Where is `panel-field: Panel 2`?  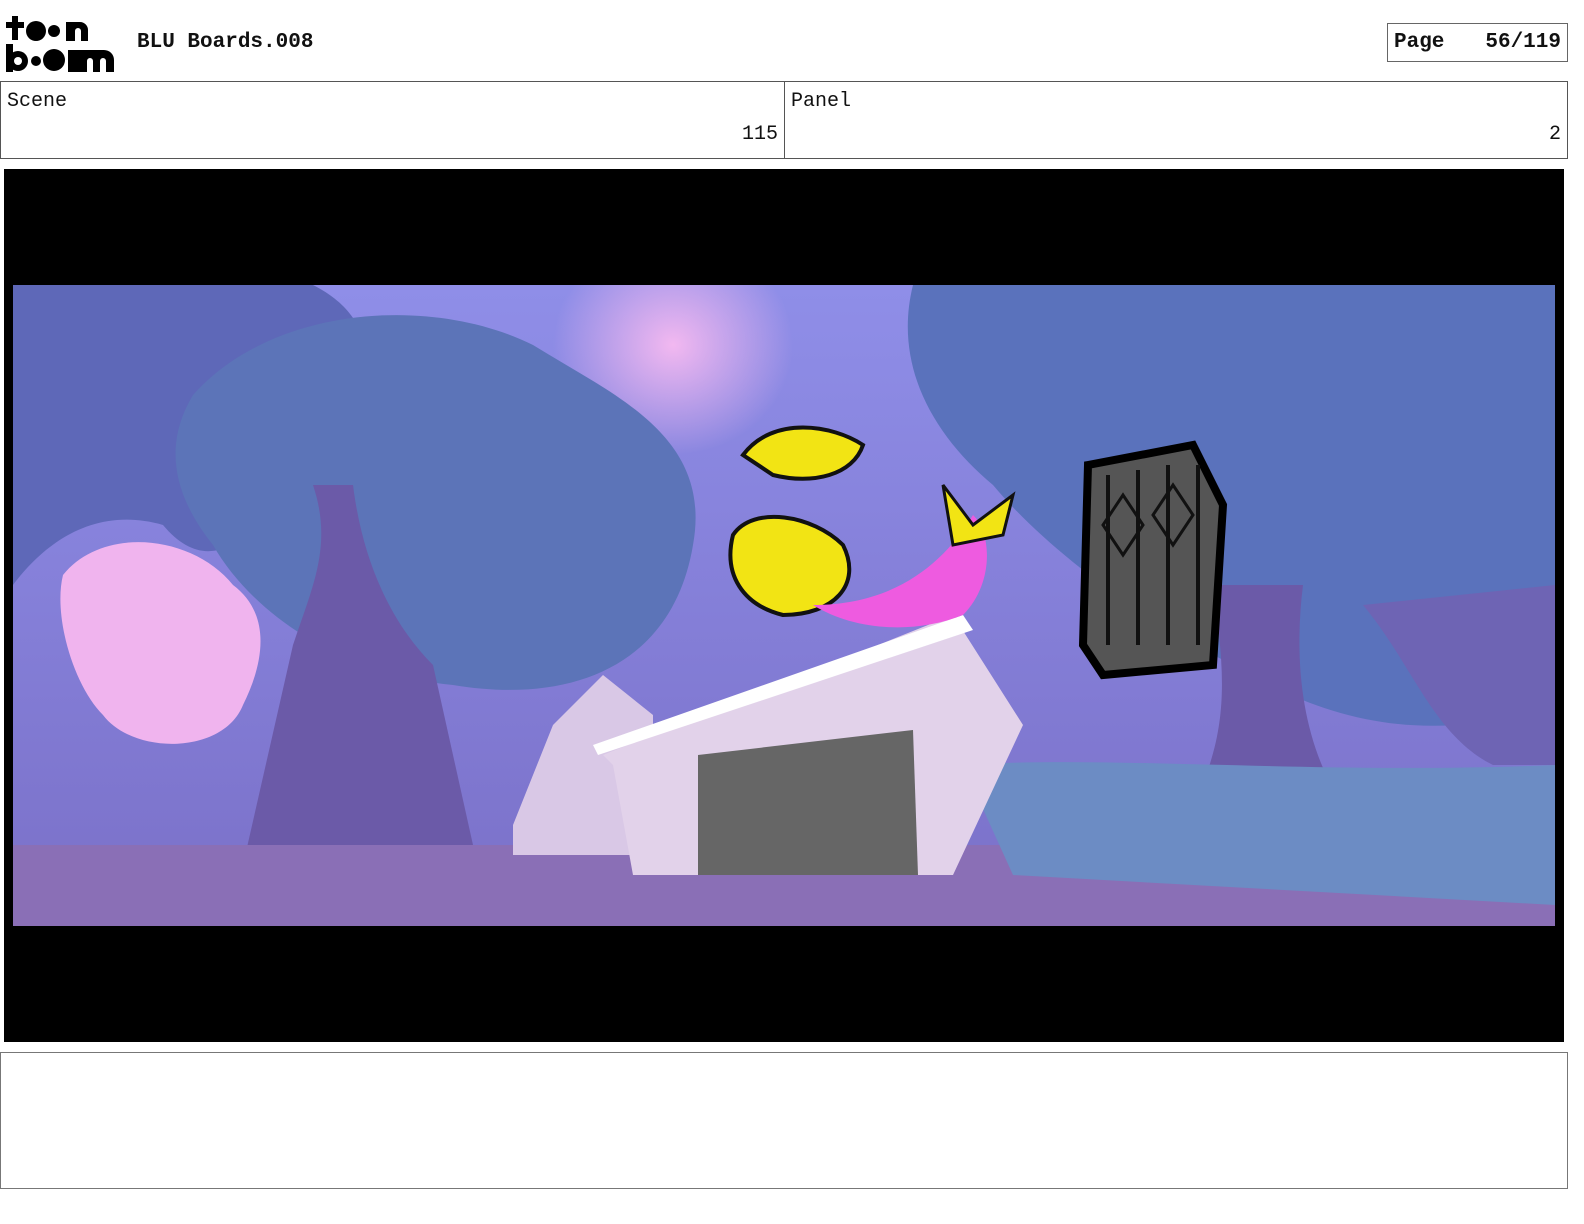 panel-field: Panel 2 is located at coordinates (1176, 120).